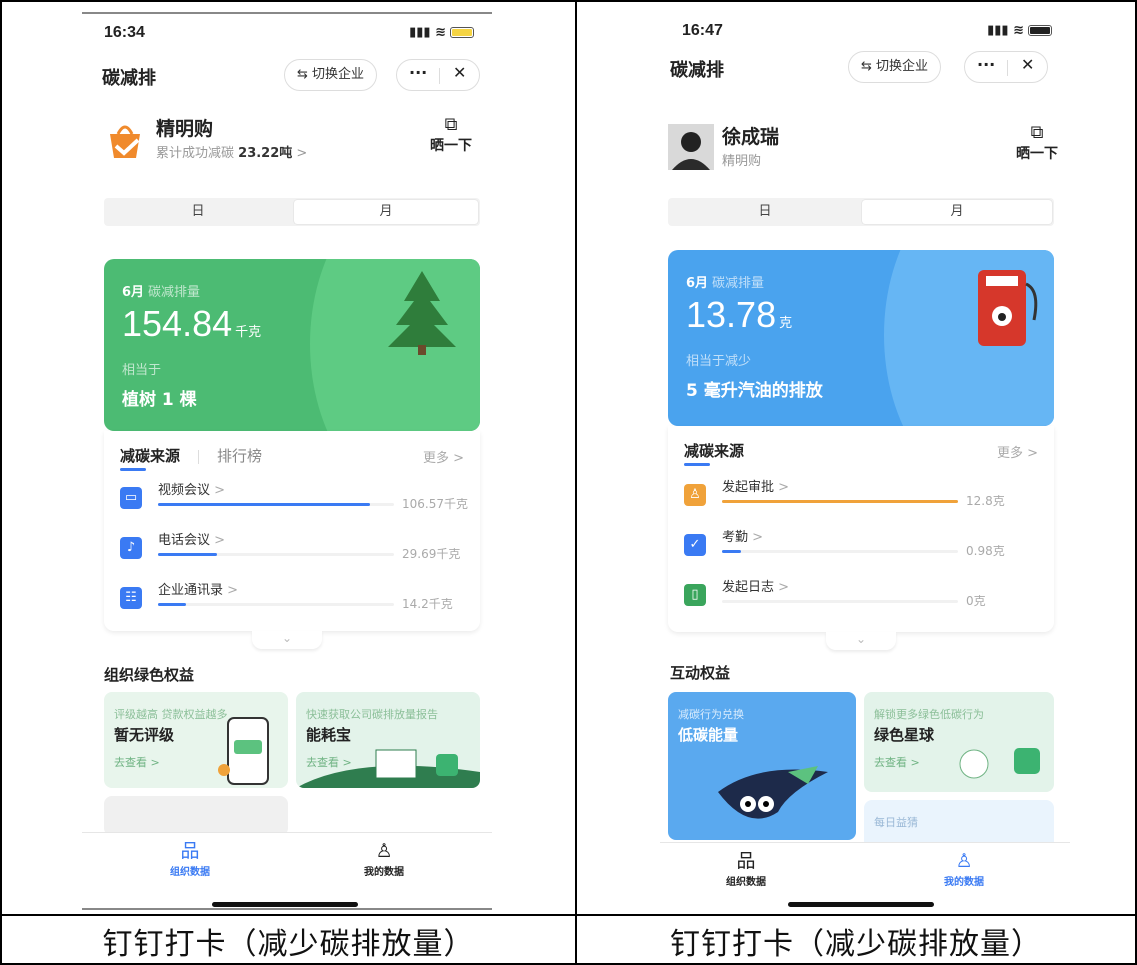 This screenshot has width=1137, height=965. What do you see at coordinates (159, 400) in the screenshot?
I see `hero-equivalent-value: 植树 1 棵` at bounding box center [159, 400].